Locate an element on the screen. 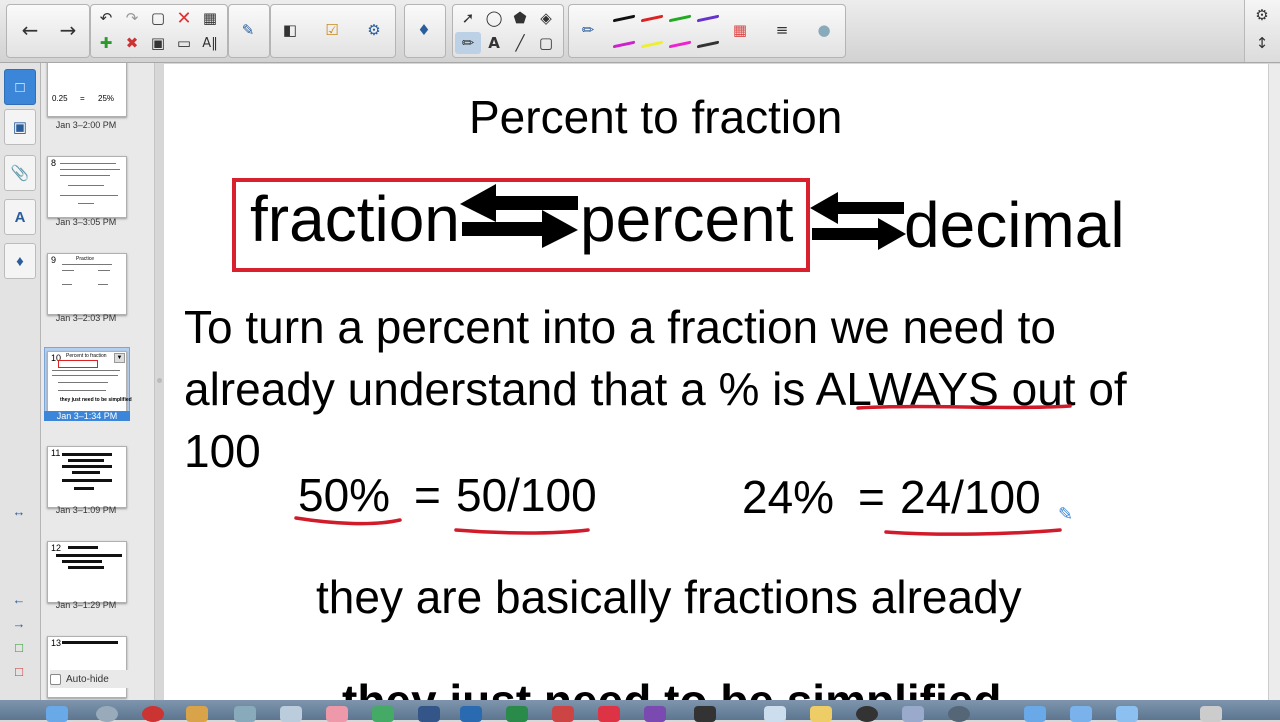 This screenshot has height=722, width=1280. slide-number: 8 is located at coordinates (54, 163).